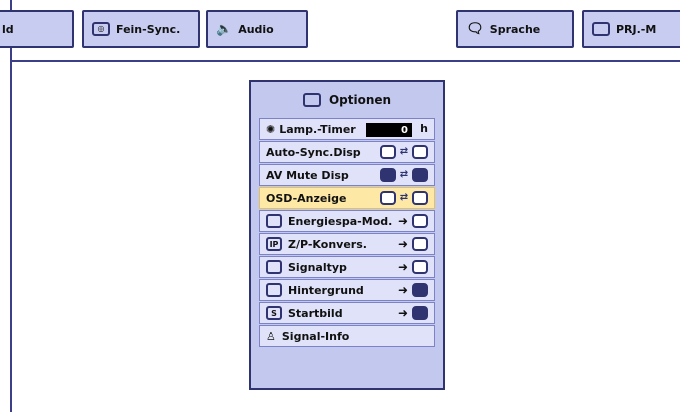 This screenshot has height=412, width=680. I want to click on speaker-icon: 🔈, so click(224, 29).